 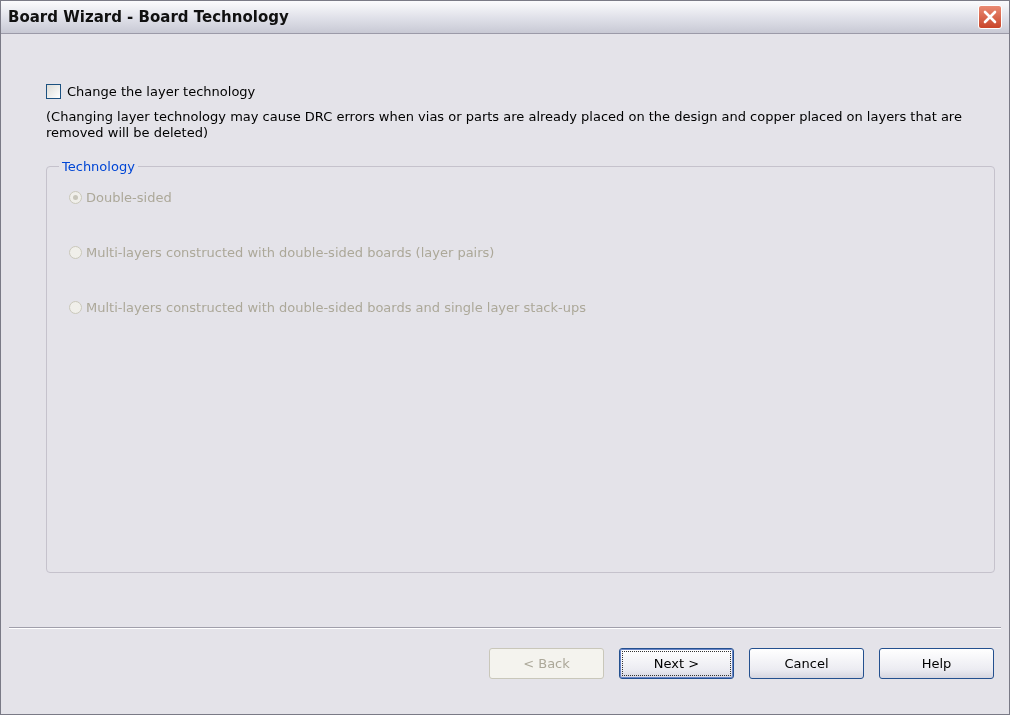 What do you see at coordinates (98, 166) in the screenshot?
I see `group-title: Technology` at bounding box center [98, 166].